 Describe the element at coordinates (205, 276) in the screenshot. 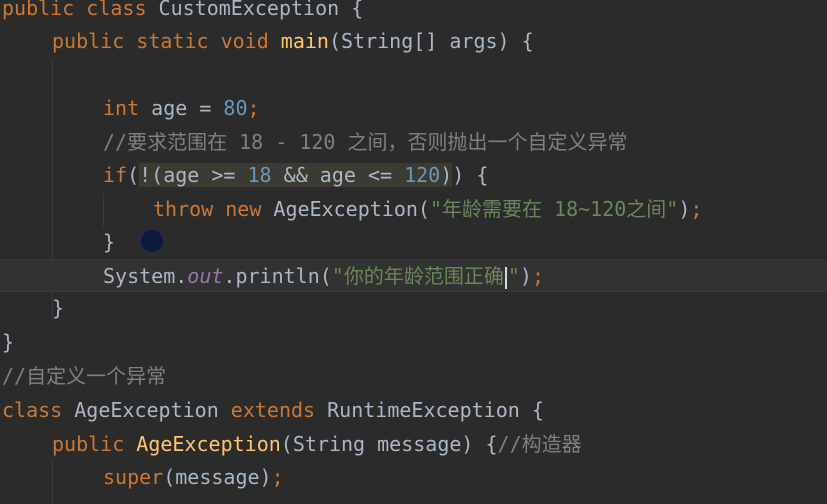

I see `field-name: out` at that location.